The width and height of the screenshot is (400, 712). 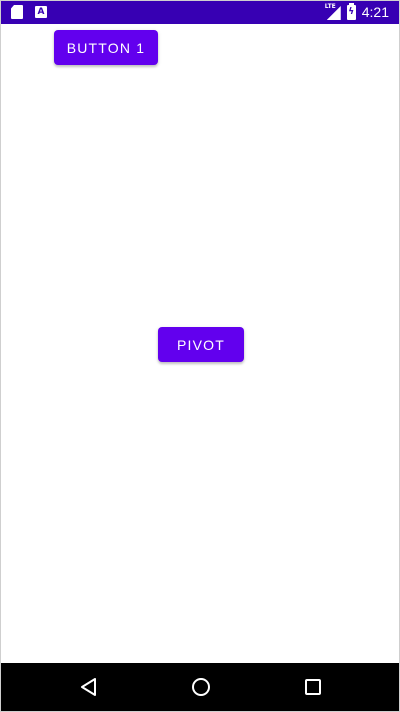 What do you see at coordinates (201, 344) in the screenshot?
I see `pivot-button: PIVOT` at bounding box center [201, 344].